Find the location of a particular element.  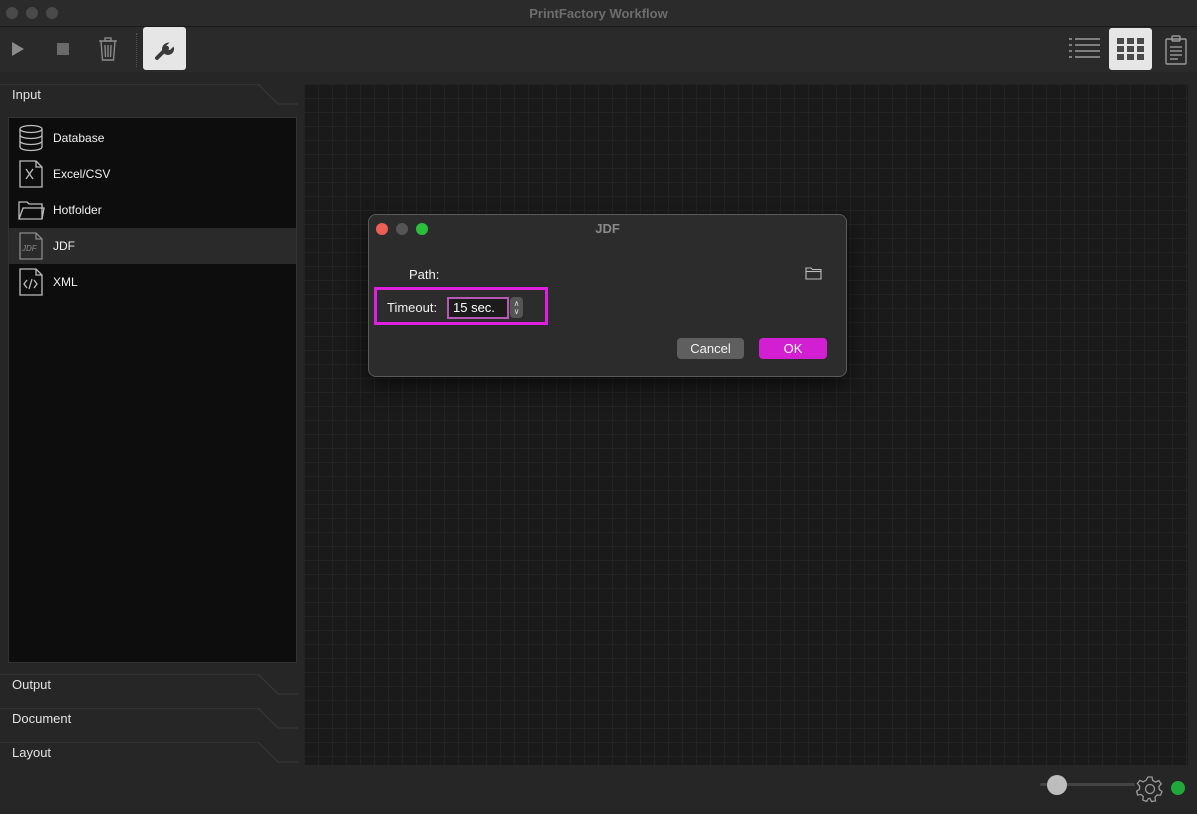

item-label: JDF is located at coordinates (64, 246).